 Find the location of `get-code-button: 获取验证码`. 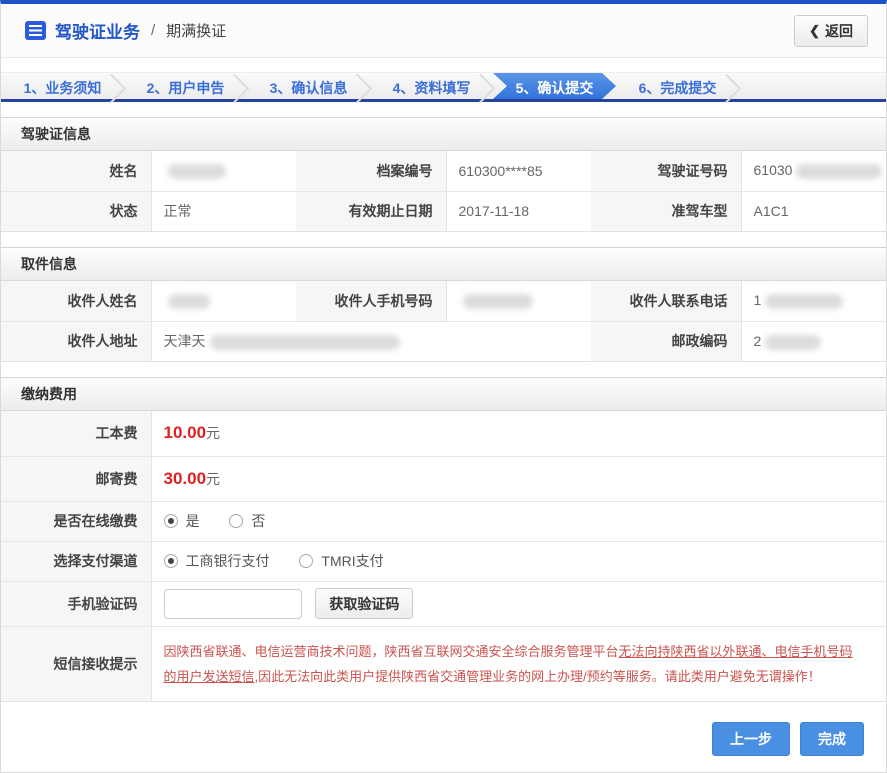

get-code-button: 获取验证码 is located at coordinates (364, 603).